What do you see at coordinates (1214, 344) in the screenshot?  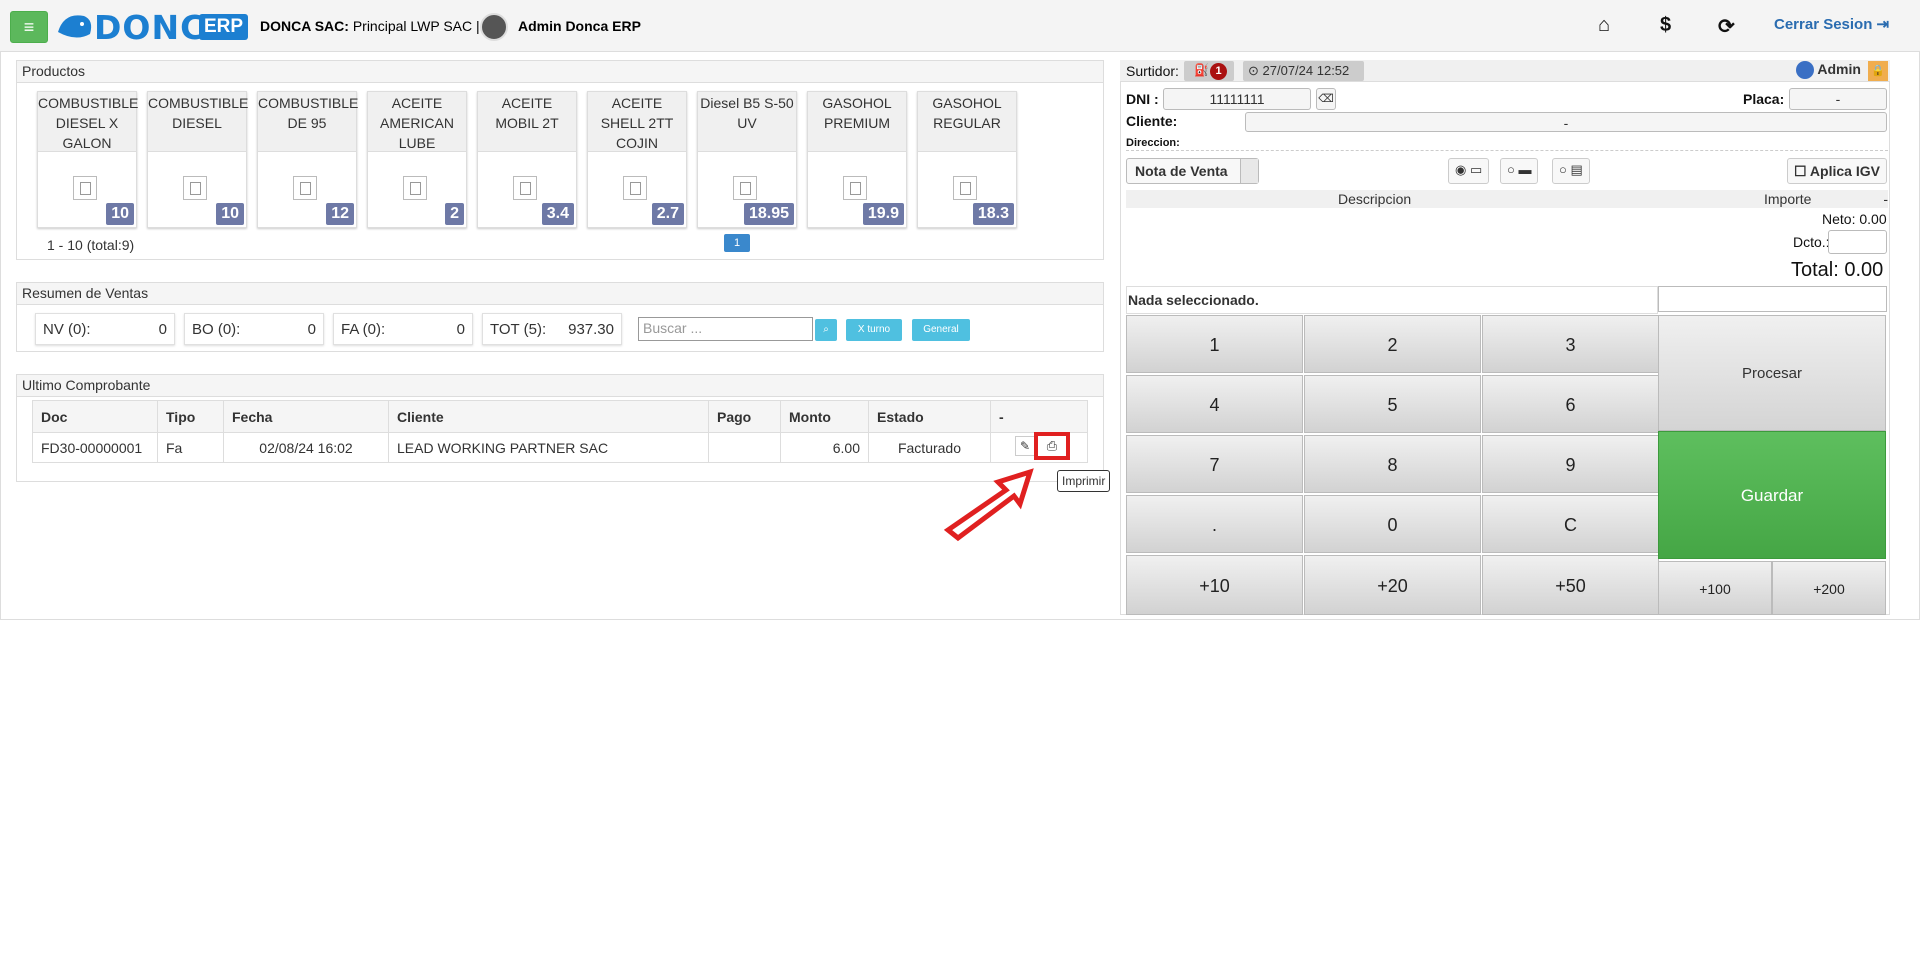 I see `keypad-key: 1` at bounding box center [1214, 344].